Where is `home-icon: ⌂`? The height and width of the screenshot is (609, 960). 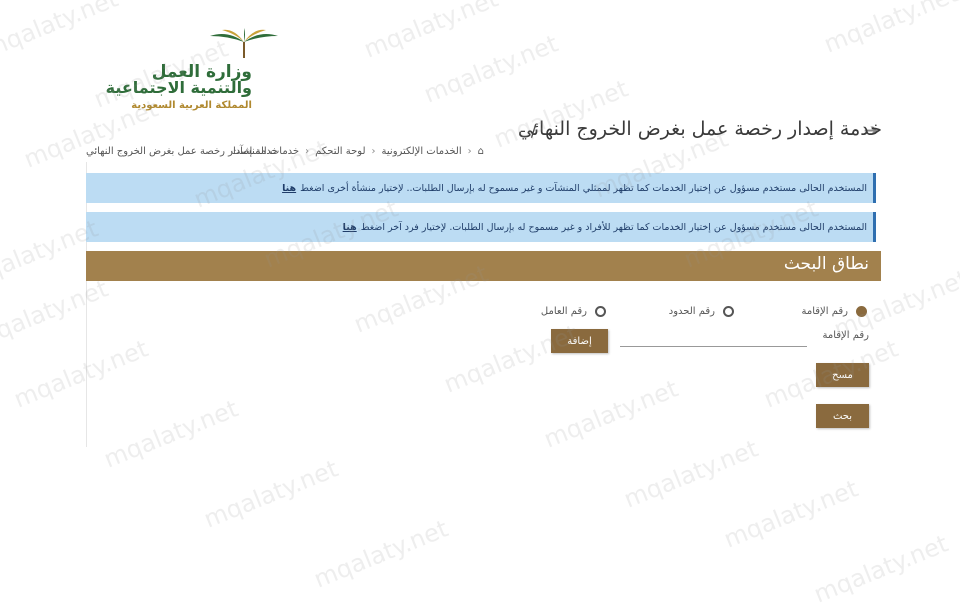
home-icon: ⌂ is located at coordinates (481, 151).